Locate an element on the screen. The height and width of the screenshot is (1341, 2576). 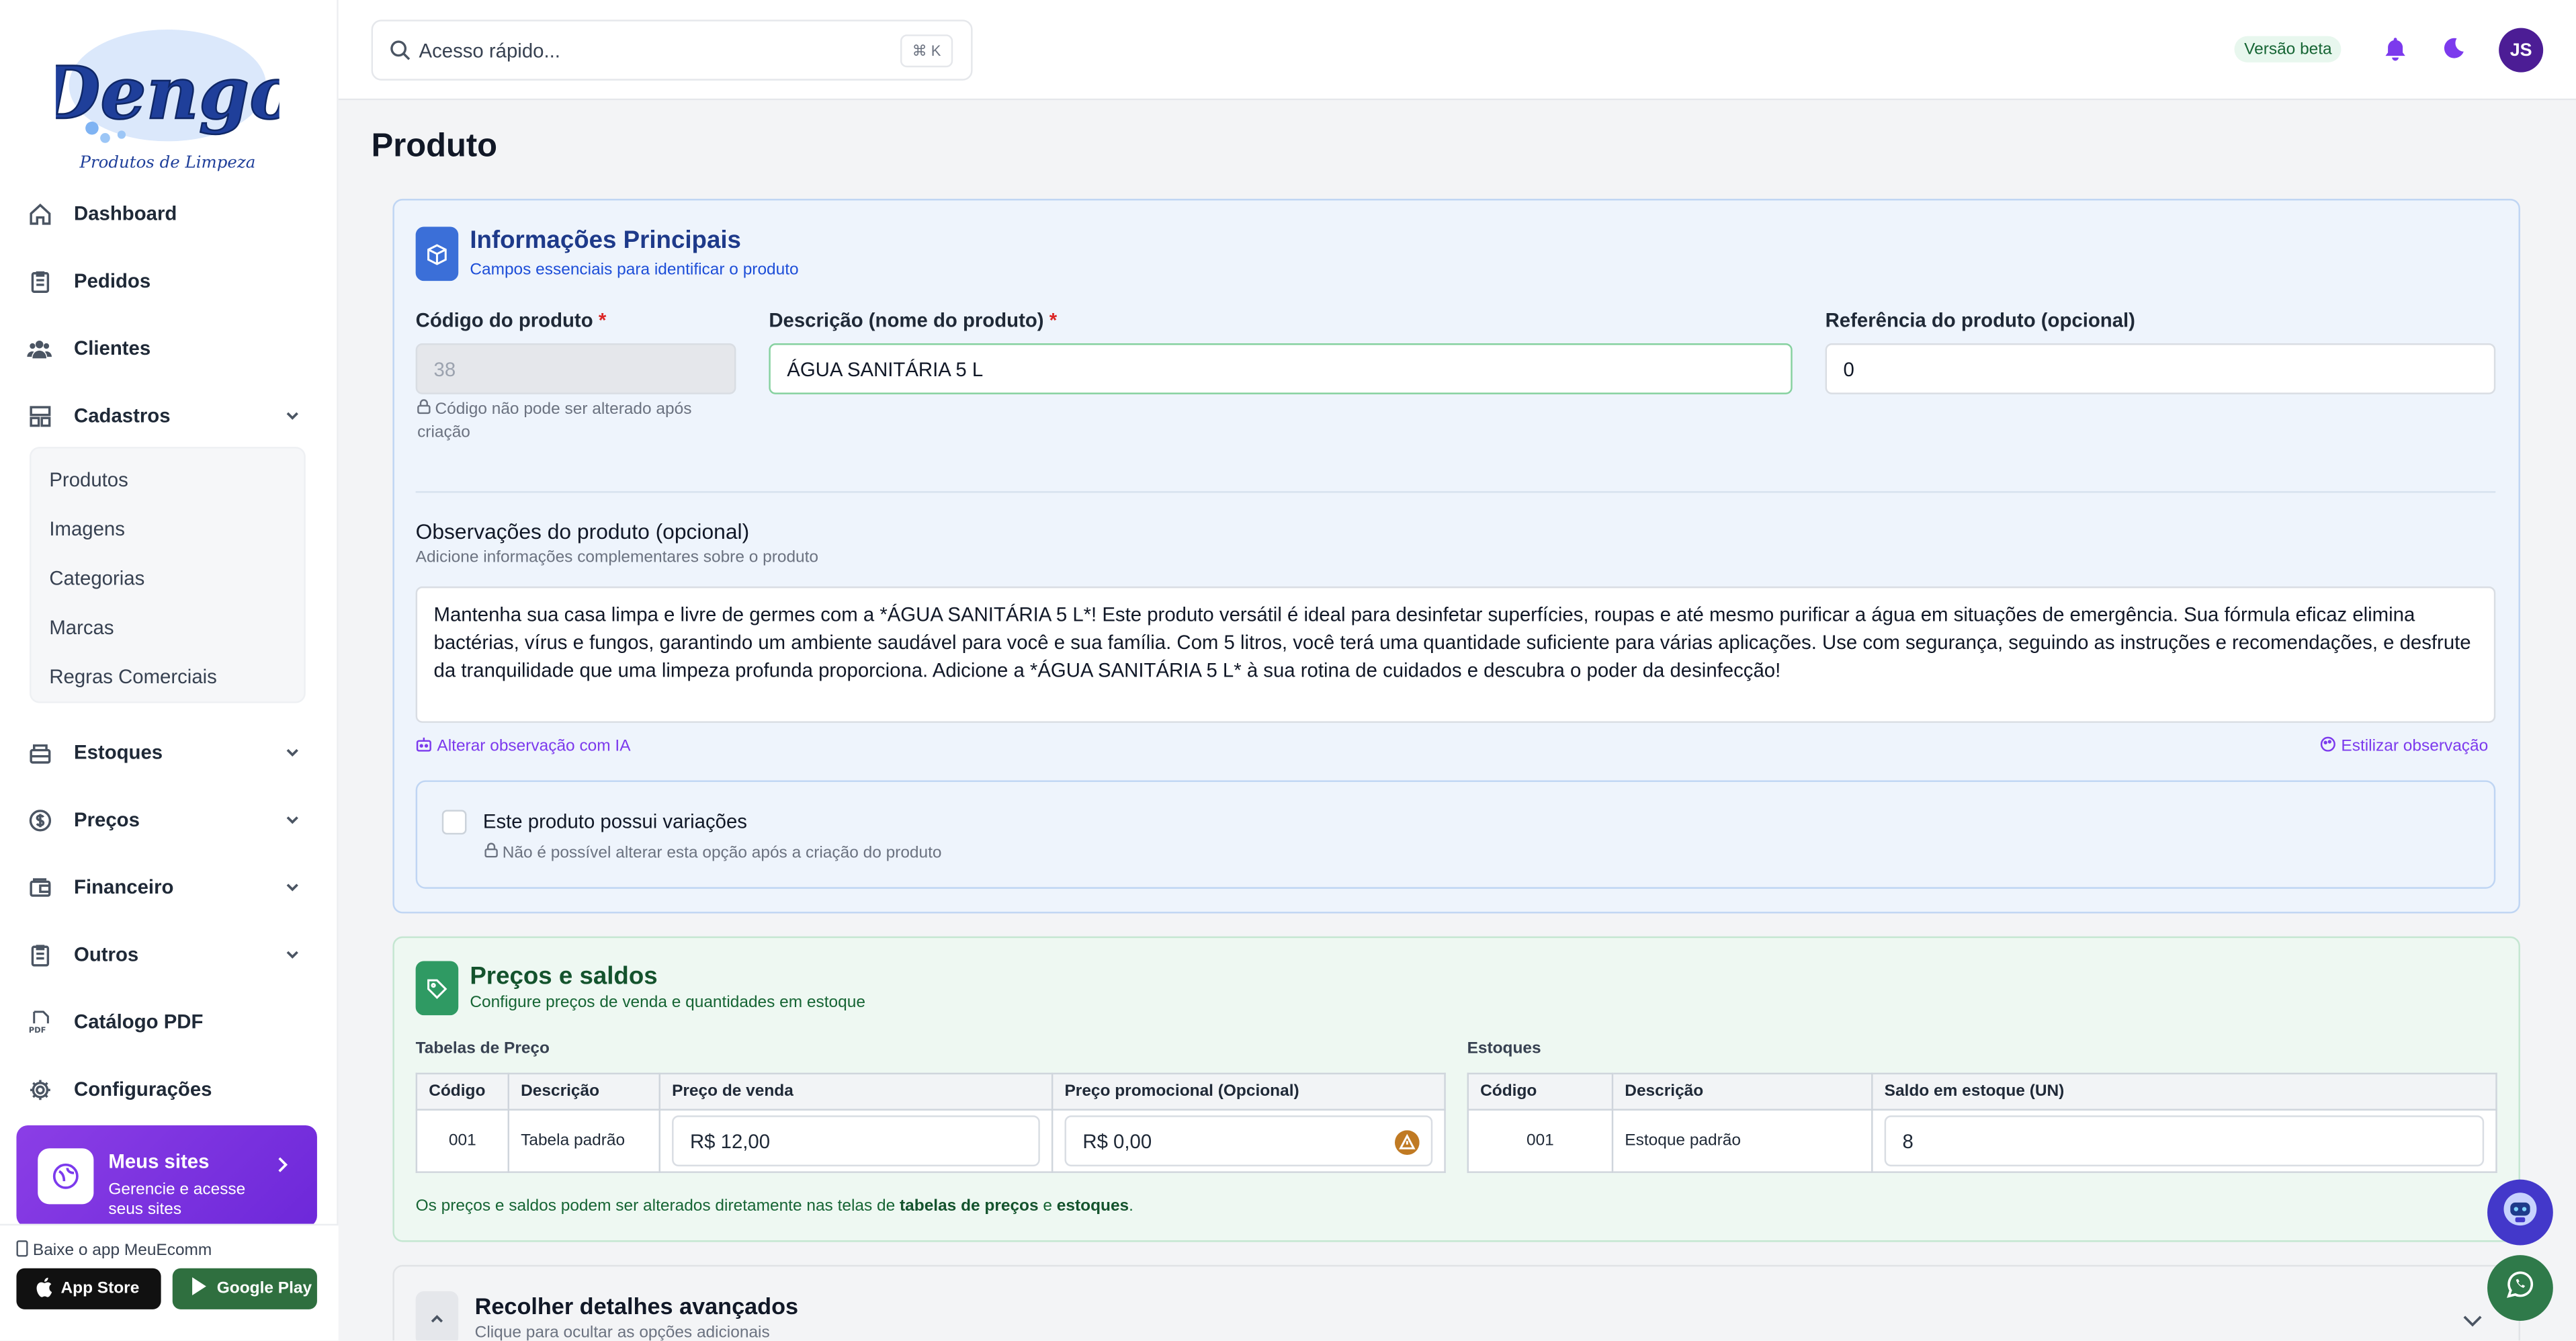
chatbot-button is located at coordinates (2520, 1212).